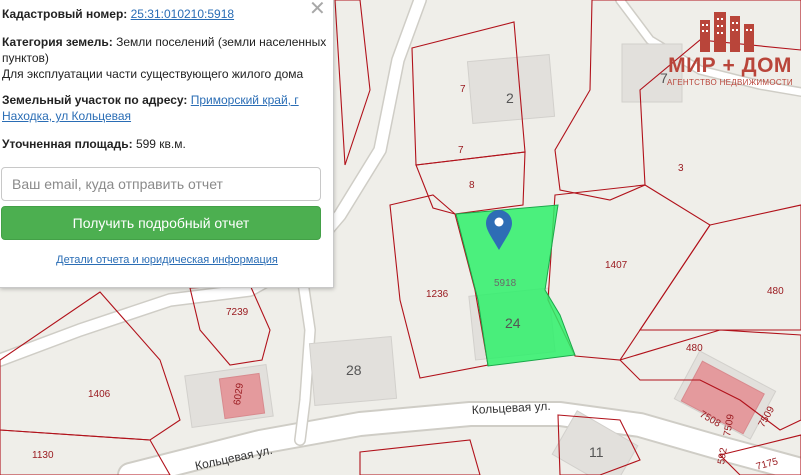 This screenshot has width=801, height=475. What do you see at coordinates (67, 144) in the screenshot?
I see `area-label: Уточненная площадь:` at bounding box center [67, 144].